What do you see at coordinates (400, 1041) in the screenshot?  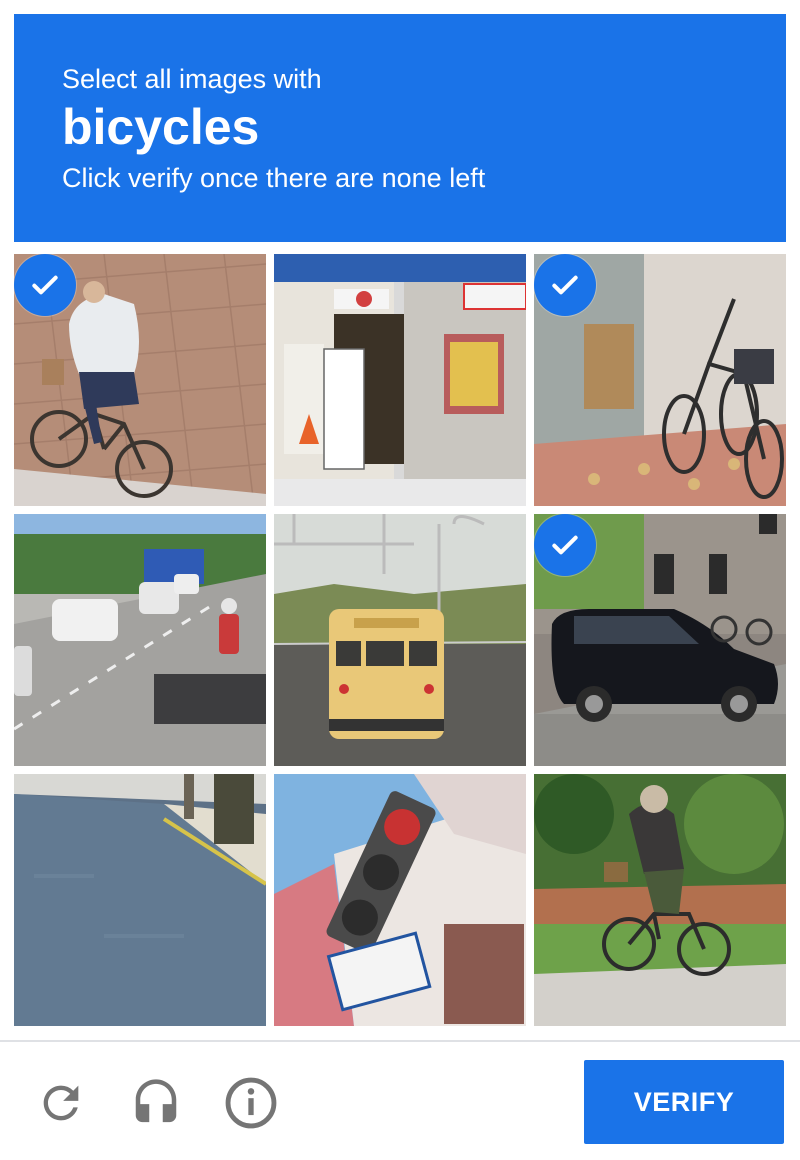 I see `footer-divider` at bounding box center [400, 1041].